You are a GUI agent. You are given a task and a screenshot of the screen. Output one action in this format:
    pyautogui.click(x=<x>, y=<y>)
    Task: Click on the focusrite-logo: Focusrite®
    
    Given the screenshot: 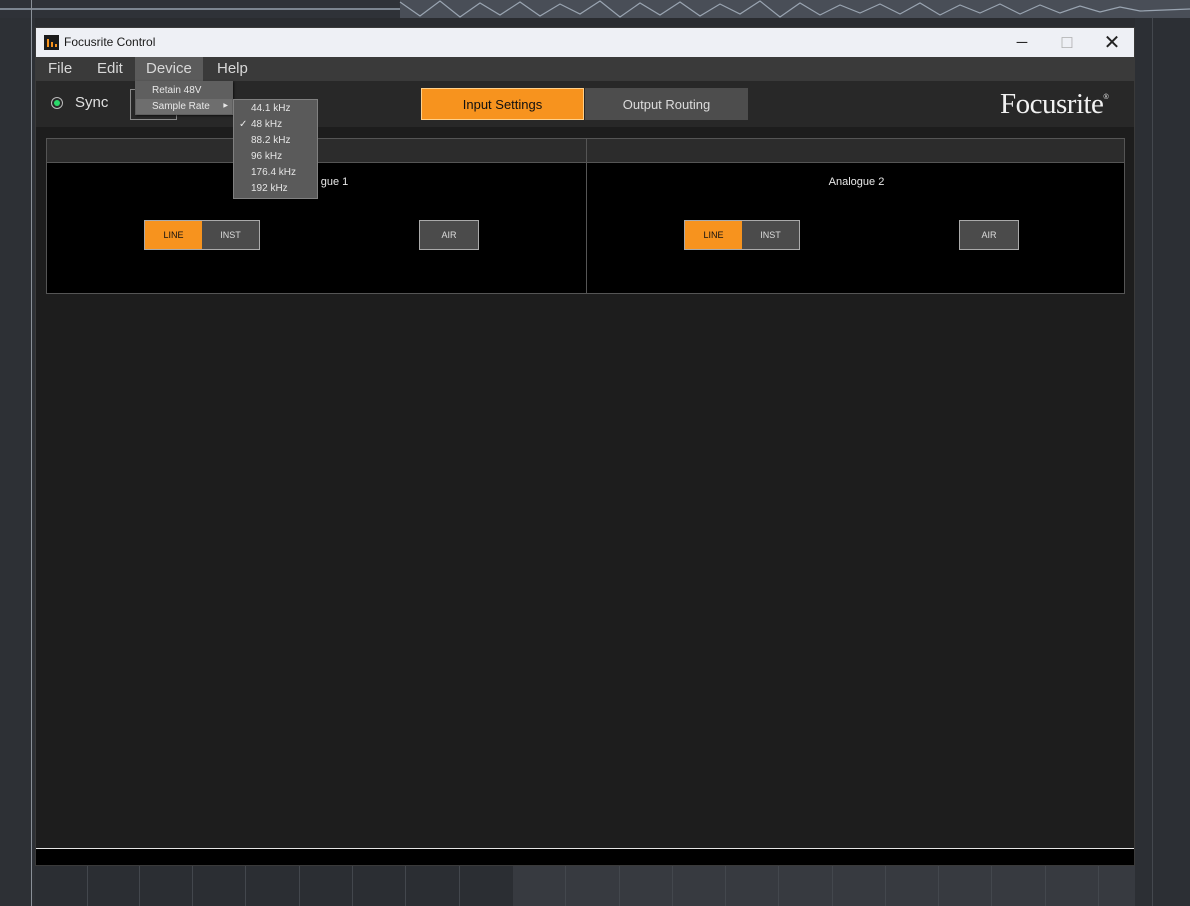 What is the action you would take?
    pyautogui.click(x=1054, y=104)
    